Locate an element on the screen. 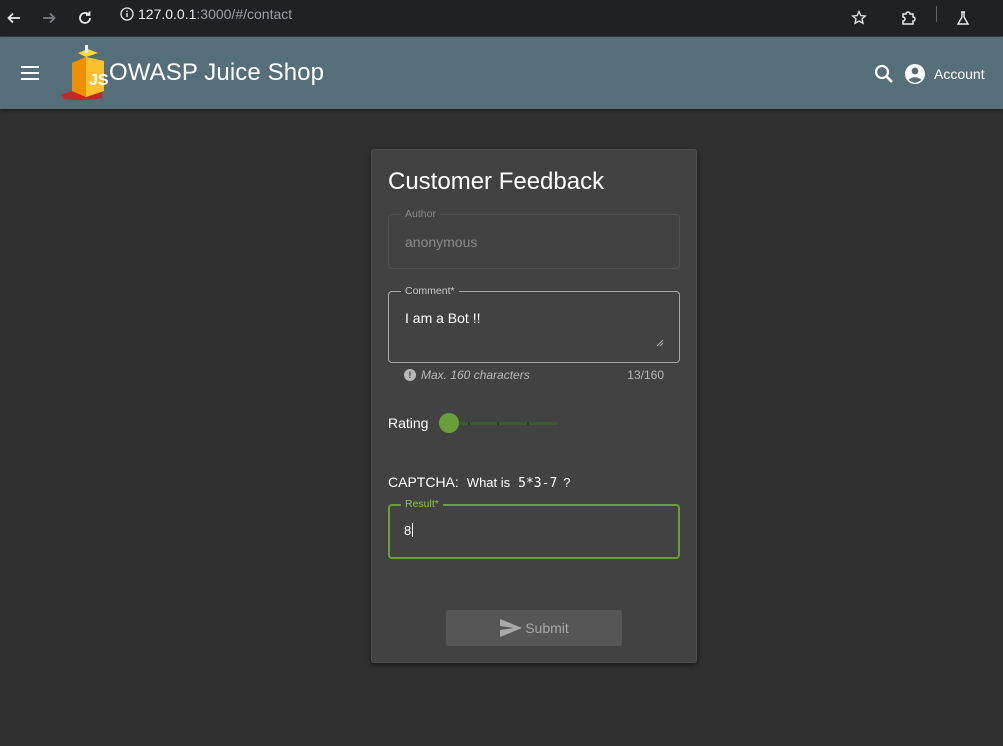  labs-button is located at coordinates (963, 18).